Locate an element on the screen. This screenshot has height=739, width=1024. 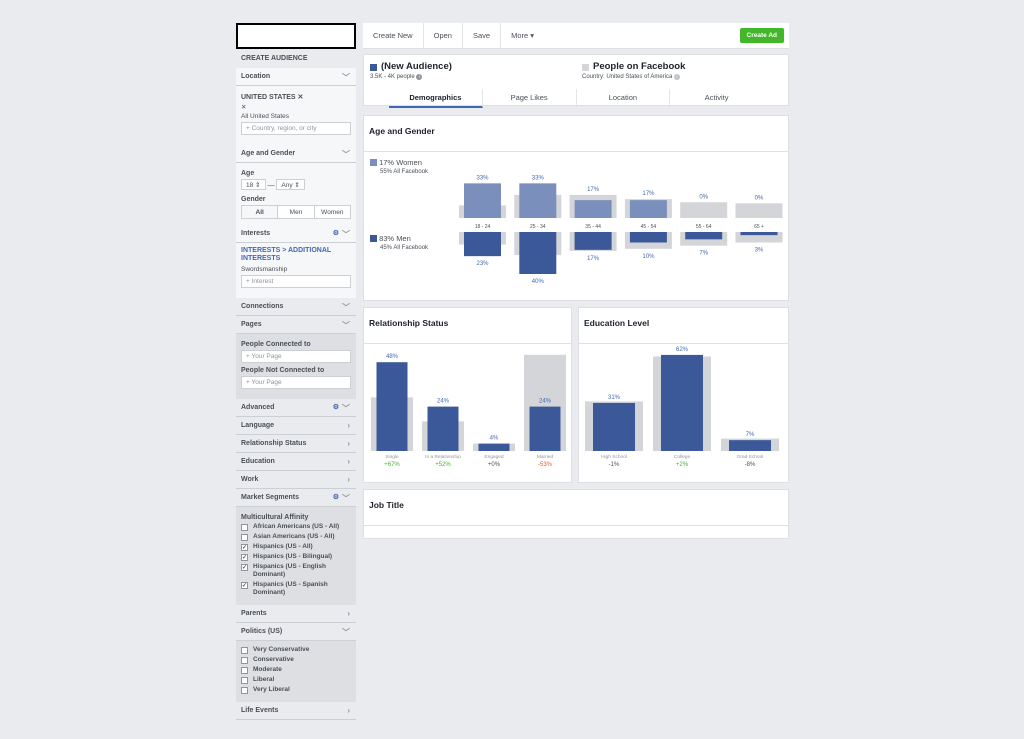
men-data-label: 10% is located at coordinates (648, 257).